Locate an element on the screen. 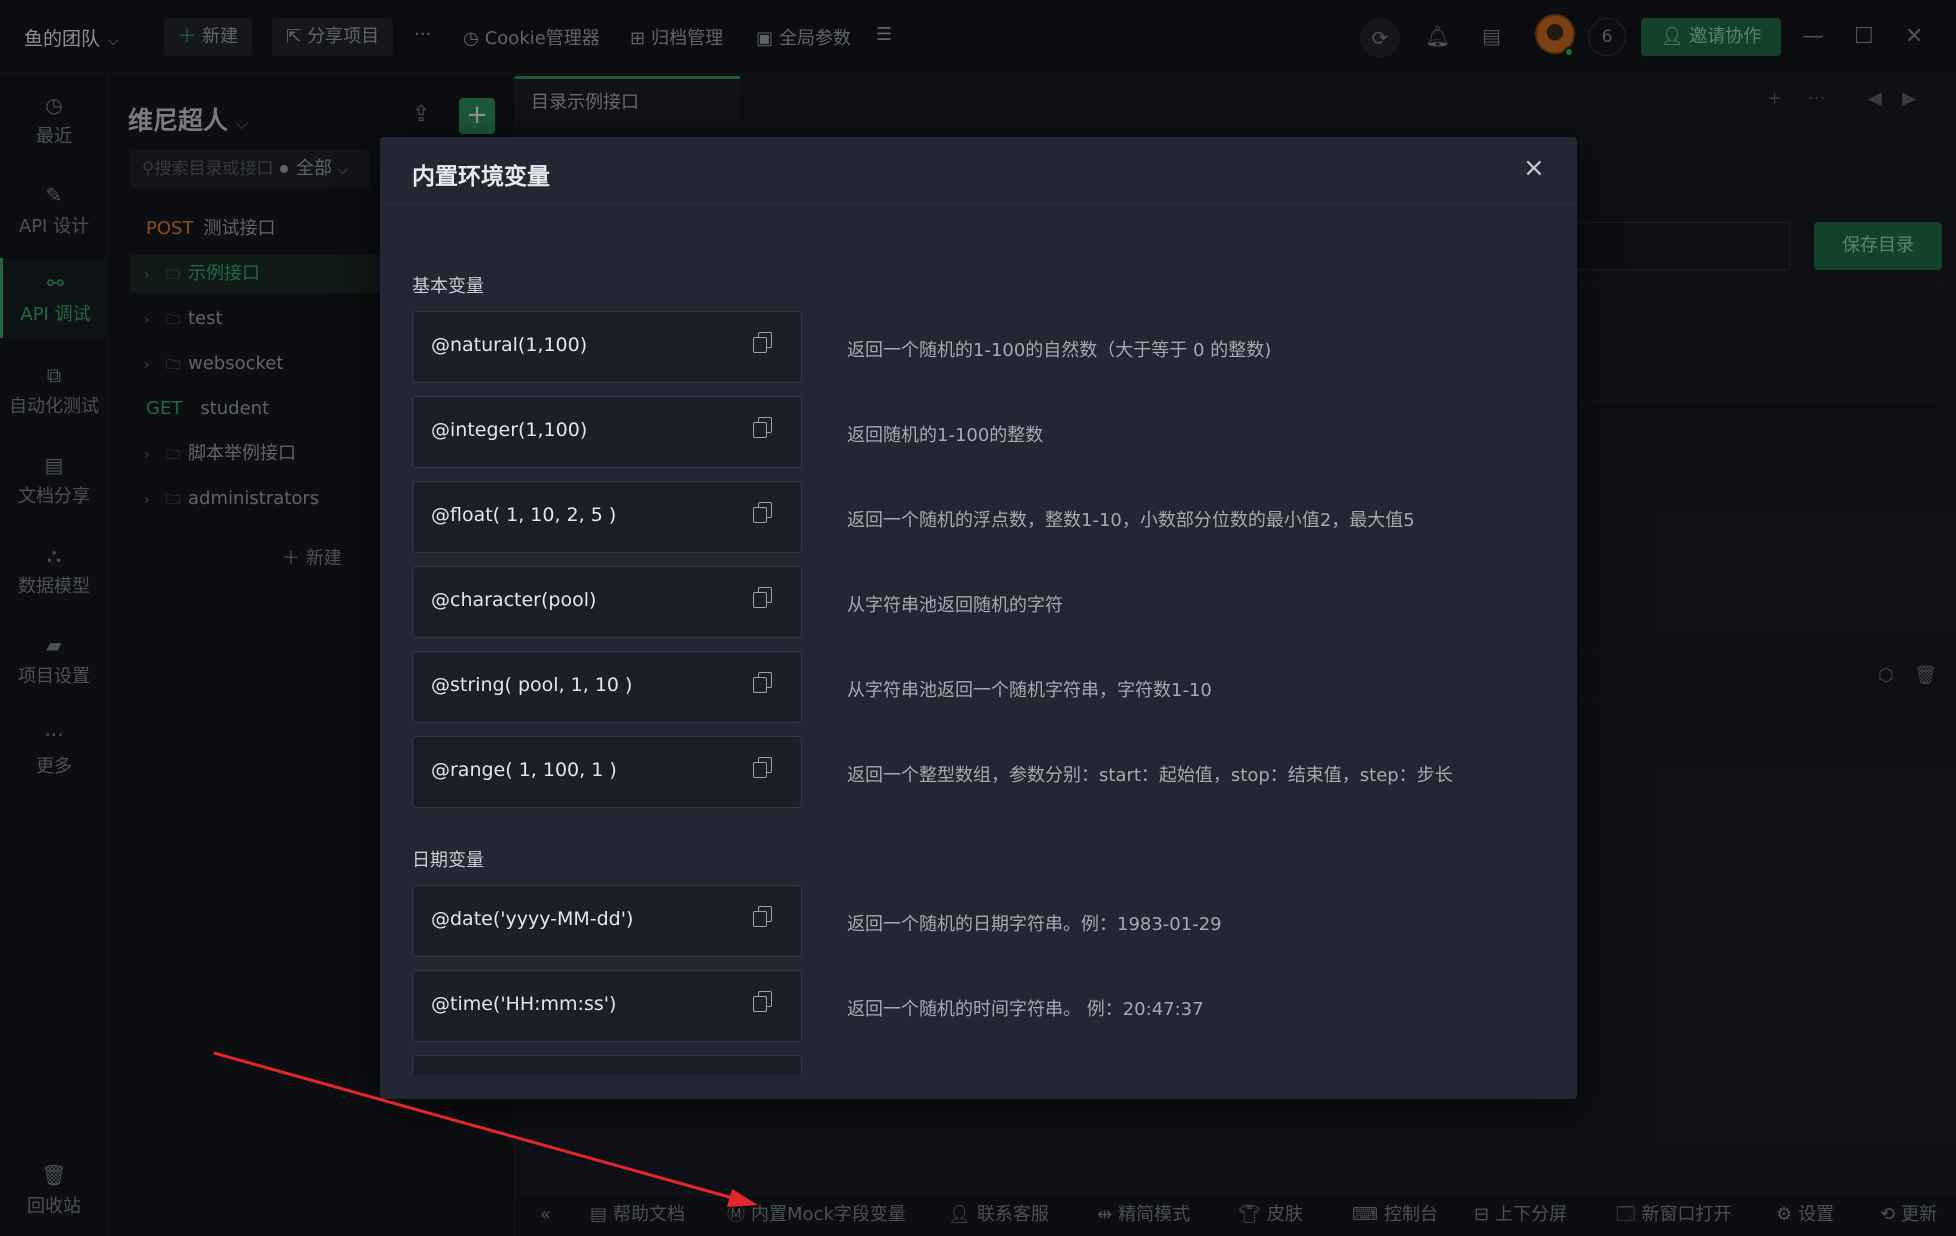  variable-description: 返回一个随机的浮点数，整数1-10，小数部分位数的最小值2，最大值5 is located at coordinates (1131, 520).